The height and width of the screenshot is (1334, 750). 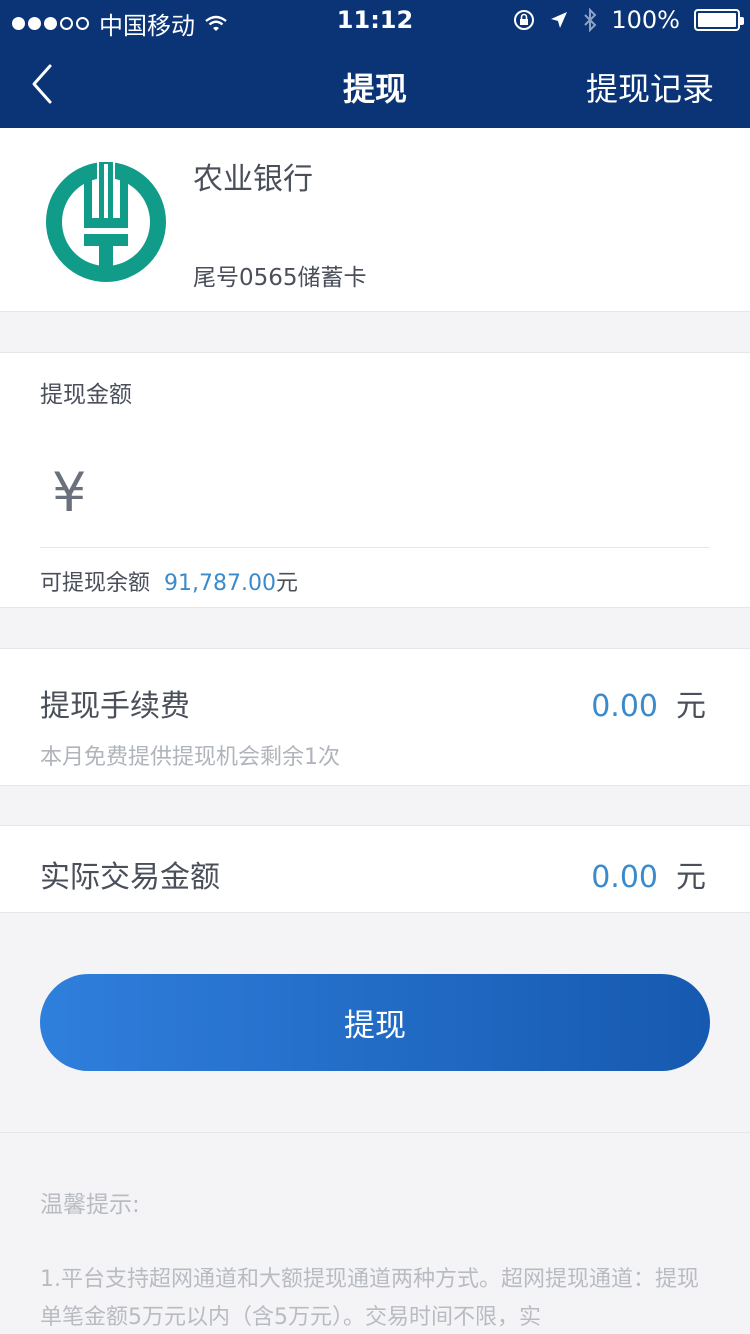 What do you see at coordinates (650, 87) in the screenshot?
I see `withdraw-history-link: 提现记录` at bounding box center [650, 87].